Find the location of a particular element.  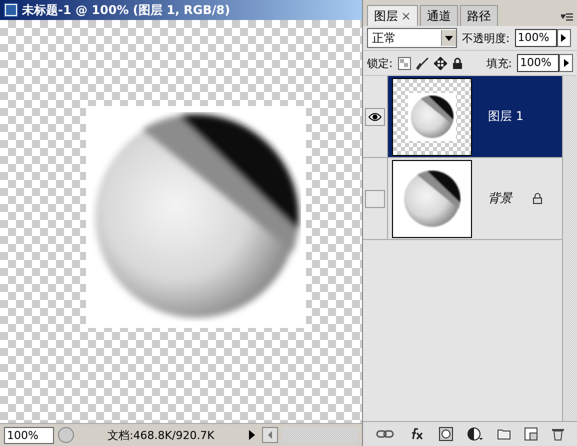

document-size-text: 文档:468.8K/920.7K is located at coordinates (161, 435).